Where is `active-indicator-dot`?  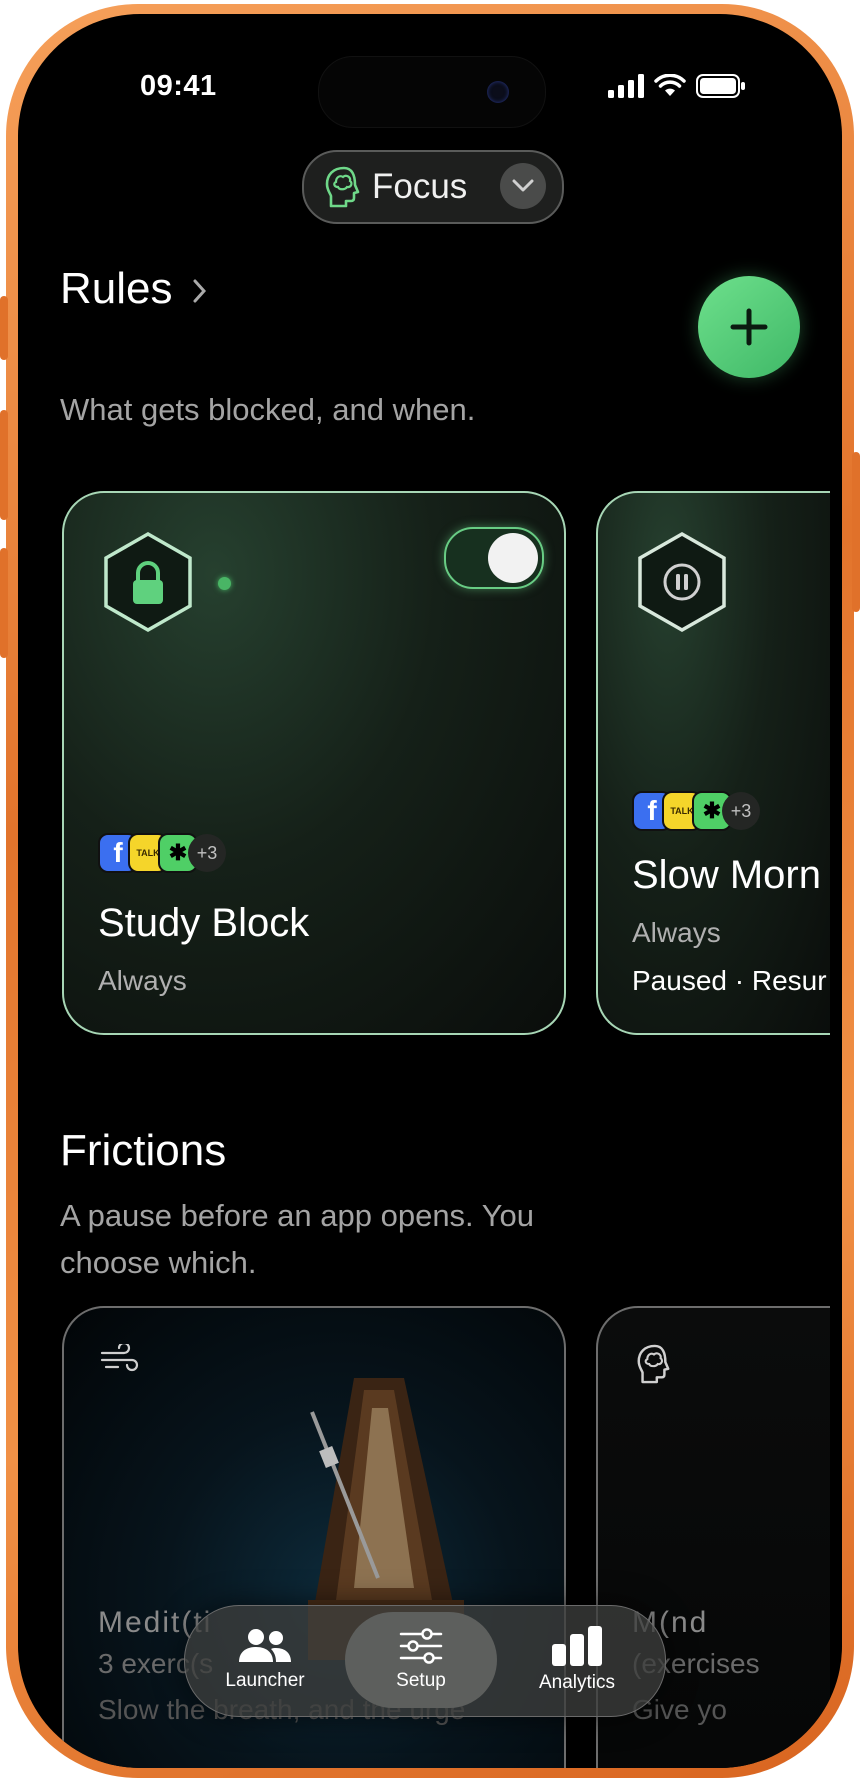 active-indicator-dot is located at coordinates (224, 583).